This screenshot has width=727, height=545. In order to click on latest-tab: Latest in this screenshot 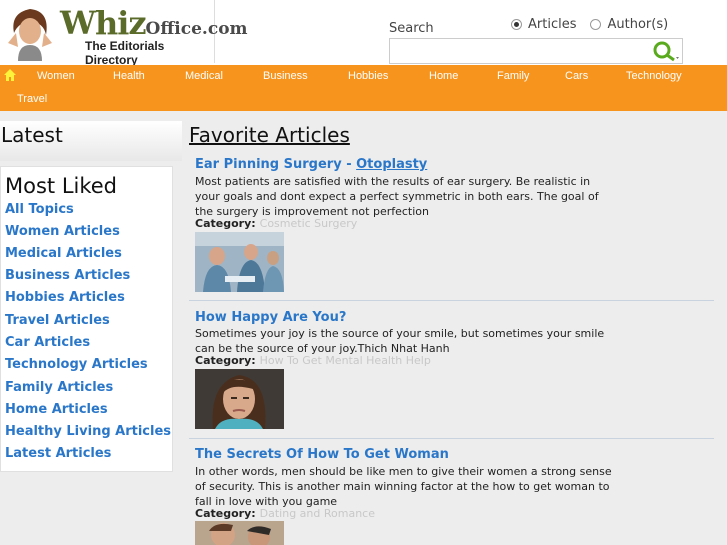, I will do `click(91, 141)`.